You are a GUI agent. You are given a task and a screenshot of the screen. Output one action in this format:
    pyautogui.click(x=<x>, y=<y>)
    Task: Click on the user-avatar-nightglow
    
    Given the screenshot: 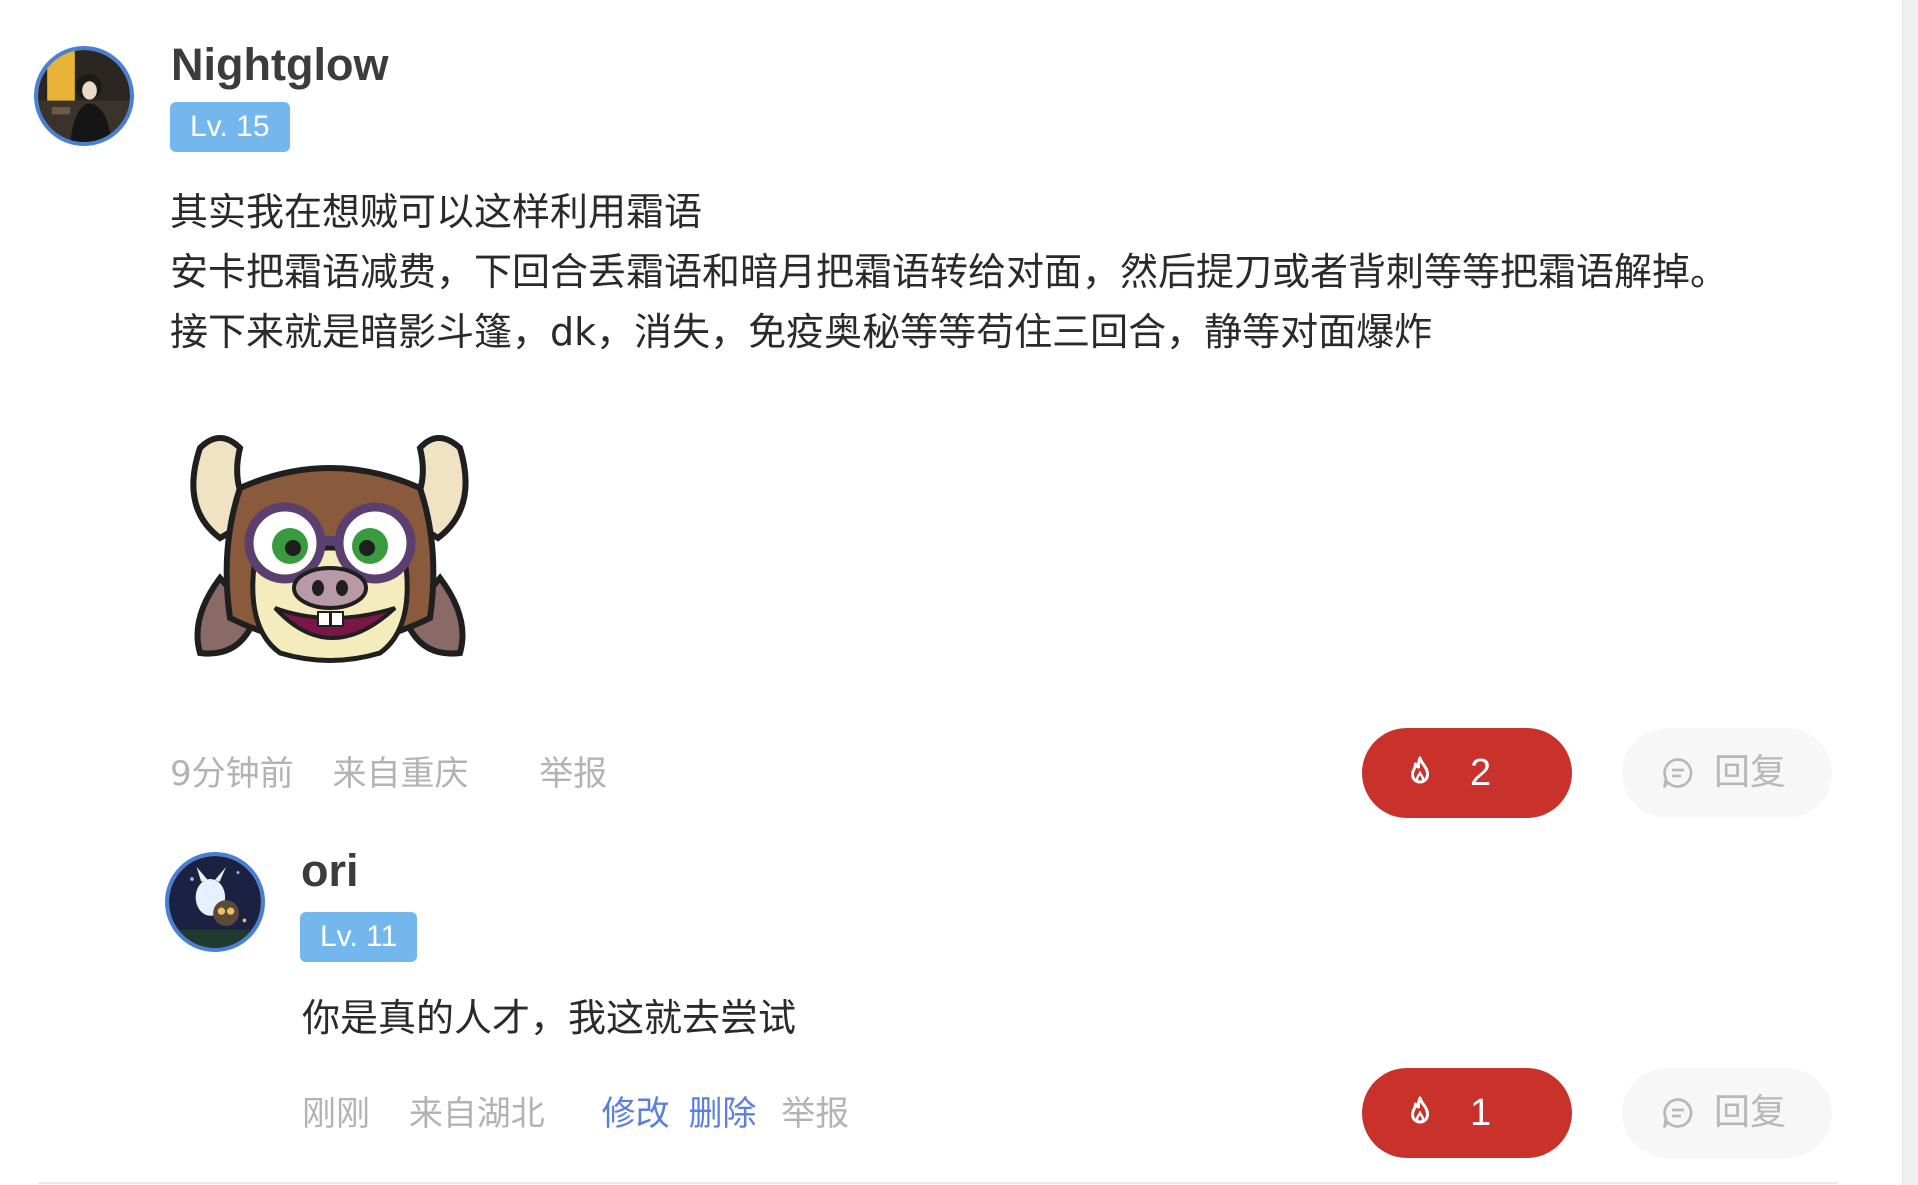 What is the action you would take?
    pyautogui.click(x=84, y=96)
    